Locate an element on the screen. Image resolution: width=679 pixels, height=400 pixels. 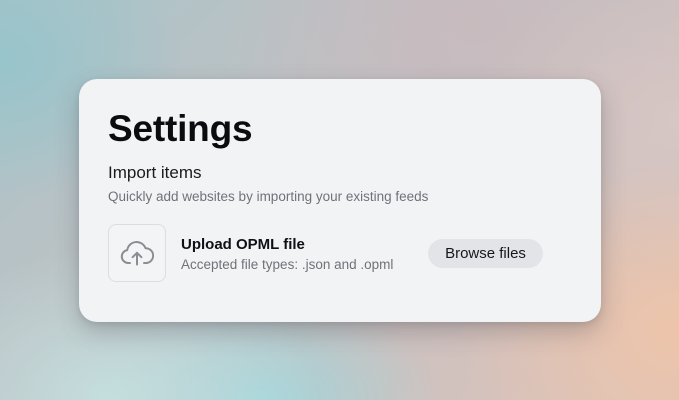
accepted-file-types: Accepted file types: .json and .opml is located at coordinates (287, 264).